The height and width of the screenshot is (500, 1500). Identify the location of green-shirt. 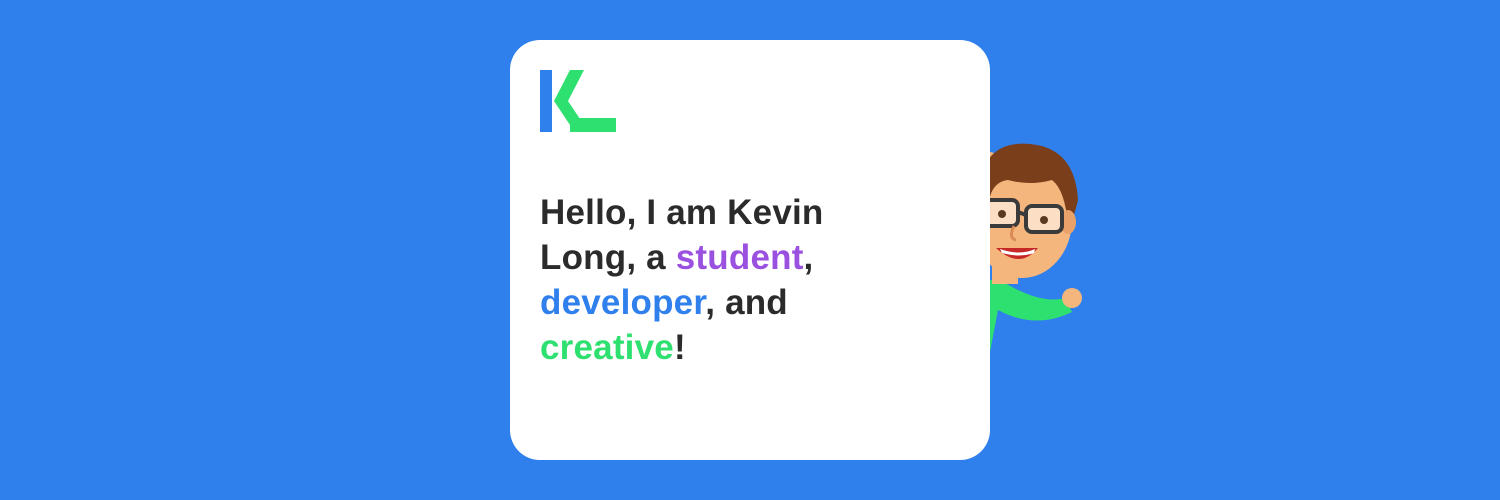
(1028, 316).